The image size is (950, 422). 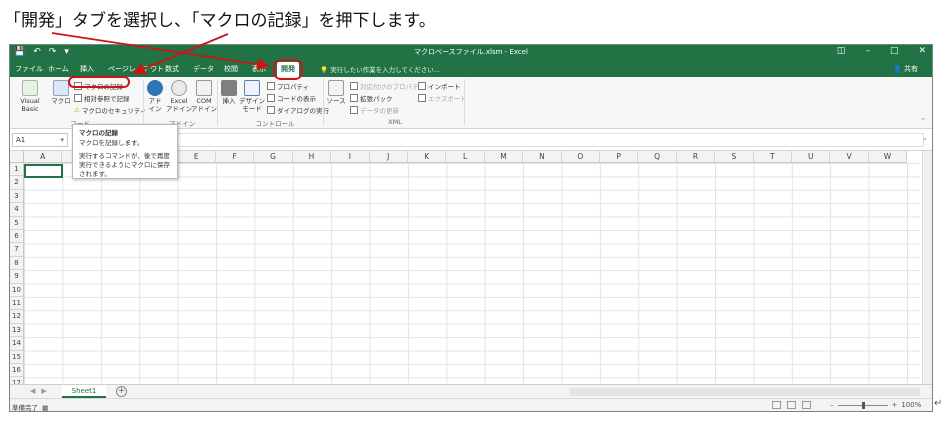 What do you see at coordinates (17, 290) in the screenshot?
I see `row-header: 10` at bounding box center [17, 290].